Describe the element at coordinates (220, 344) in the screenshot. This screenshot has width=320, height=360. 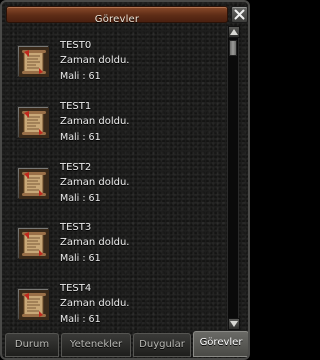
I see `tab-gorevler: Görevler` at that location.